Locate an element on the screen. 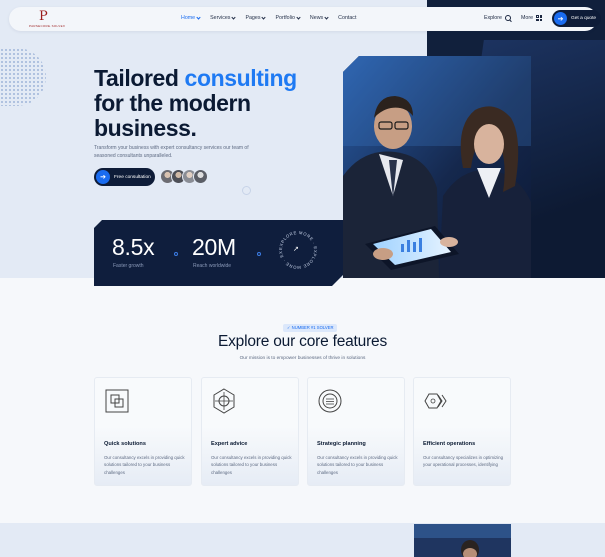  stat-value: 20M is located at coordinates (214, 247).